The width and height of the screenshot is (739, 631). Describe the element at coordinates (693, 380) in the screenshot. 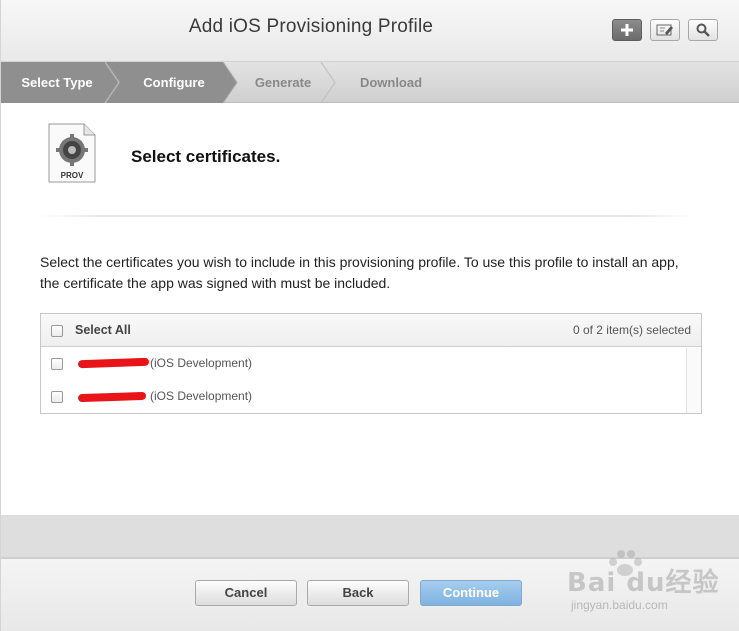

I see `scrollbar` at that location.